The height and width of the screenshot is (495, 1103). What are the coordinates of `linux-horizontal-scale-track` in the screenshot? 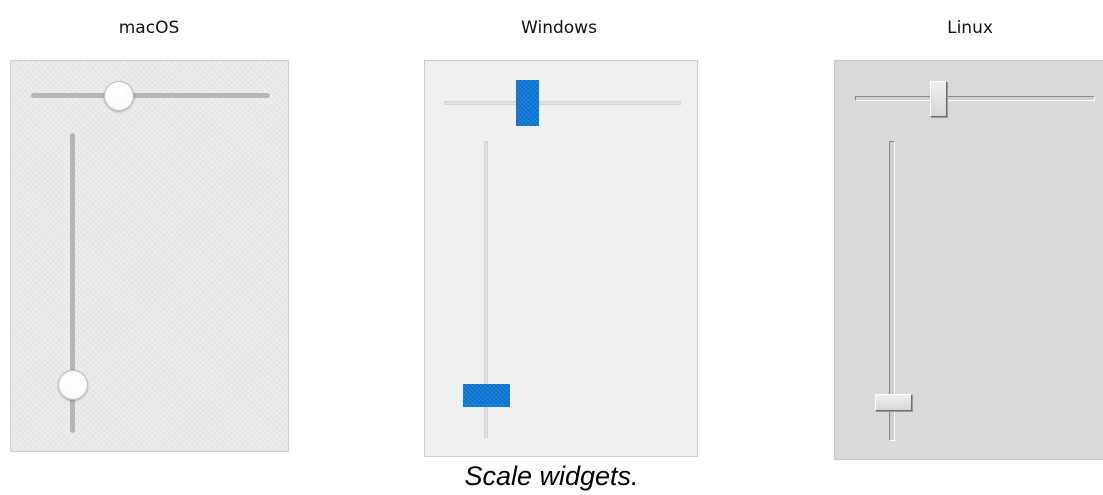 It's located at (975, 98).